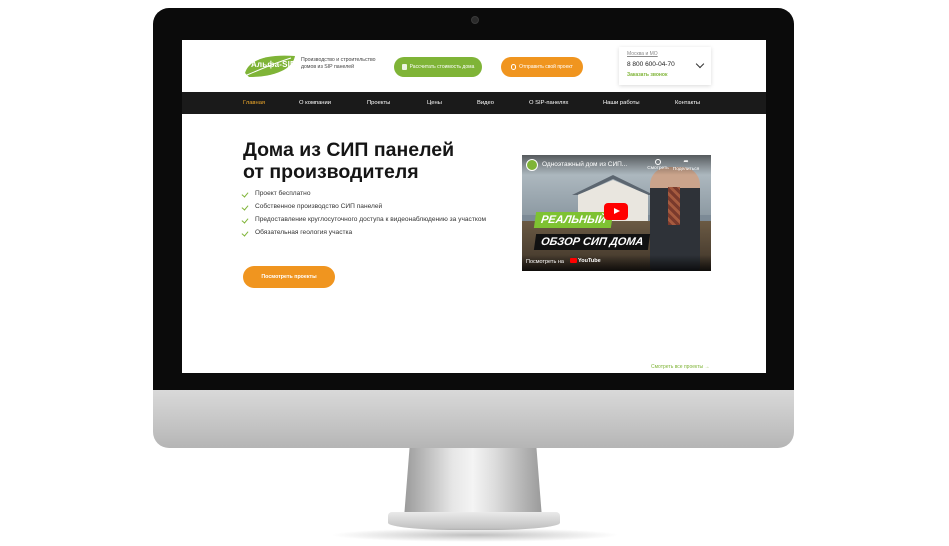  Describe the element at coordinates (475, 535) in the screenshot. I see `monitor-shadow` at that location.